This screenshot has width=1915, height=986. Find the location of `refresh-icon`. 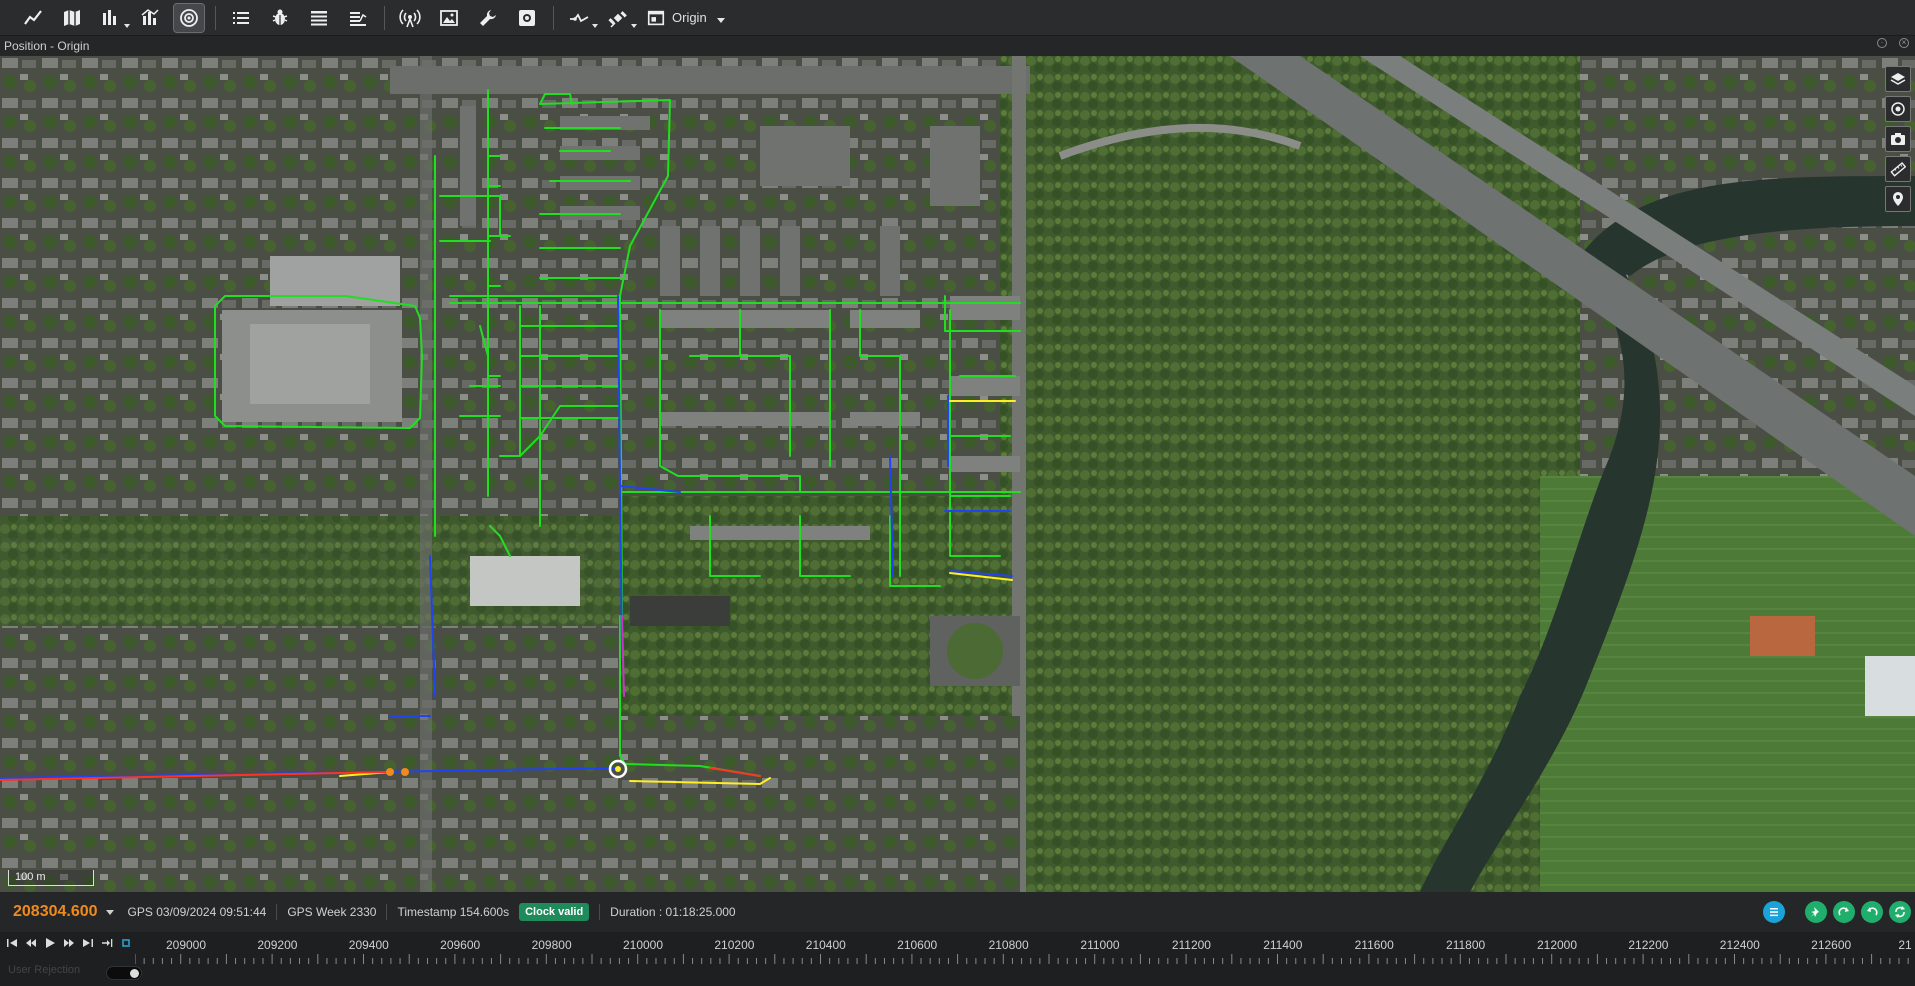

refresh-icon is located at coordinates (1900, 912).